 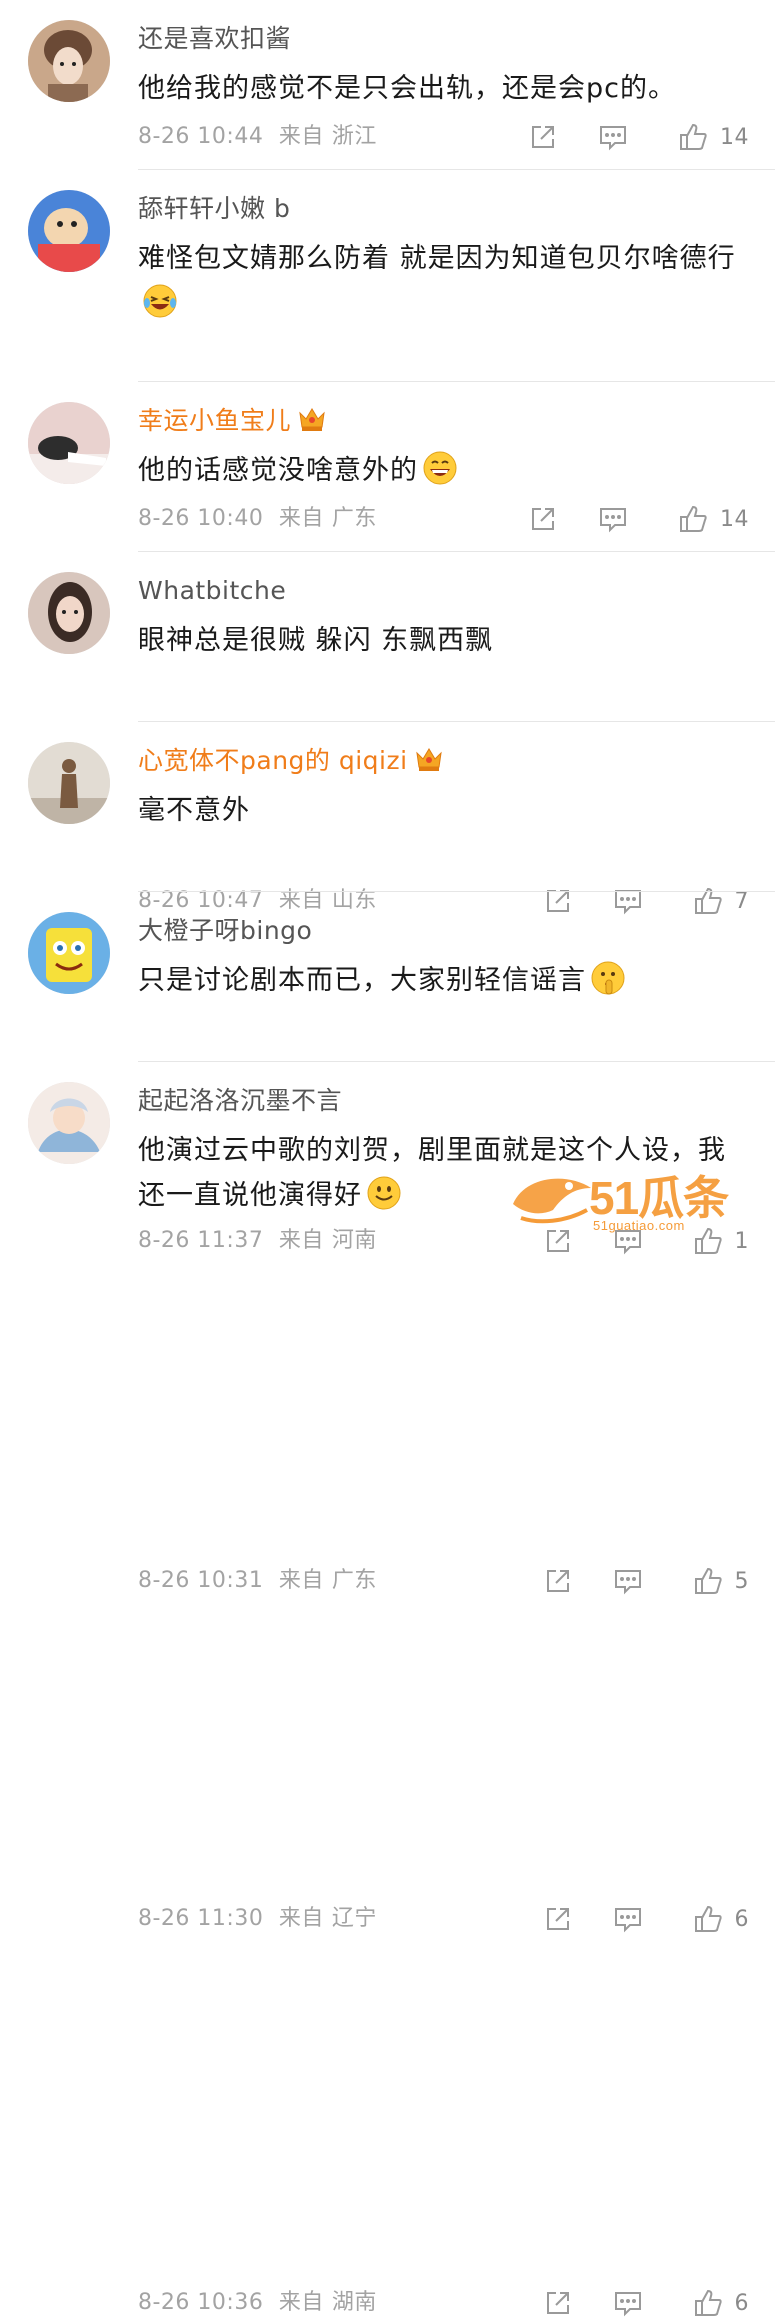 What do you see at coordinates (713, 137) in the screenshot?
I see `like-button: 14` at bounding box center [713, 137].